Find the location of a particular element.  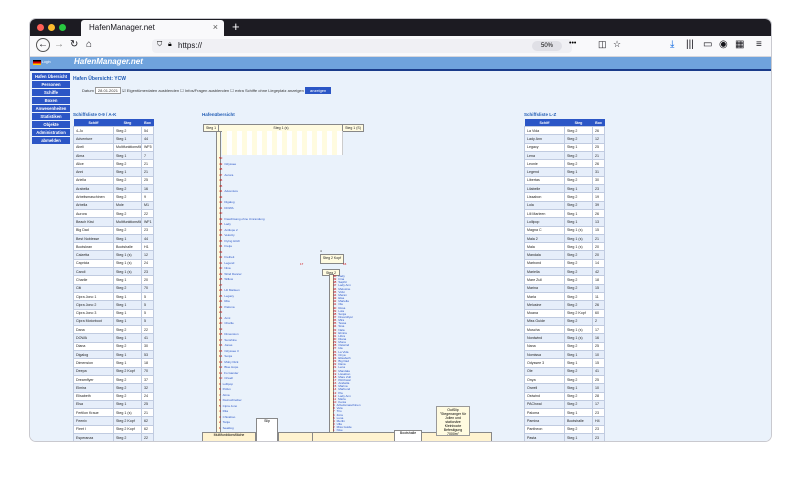

berth: 24 Rita is located at coordinates (224, 301).